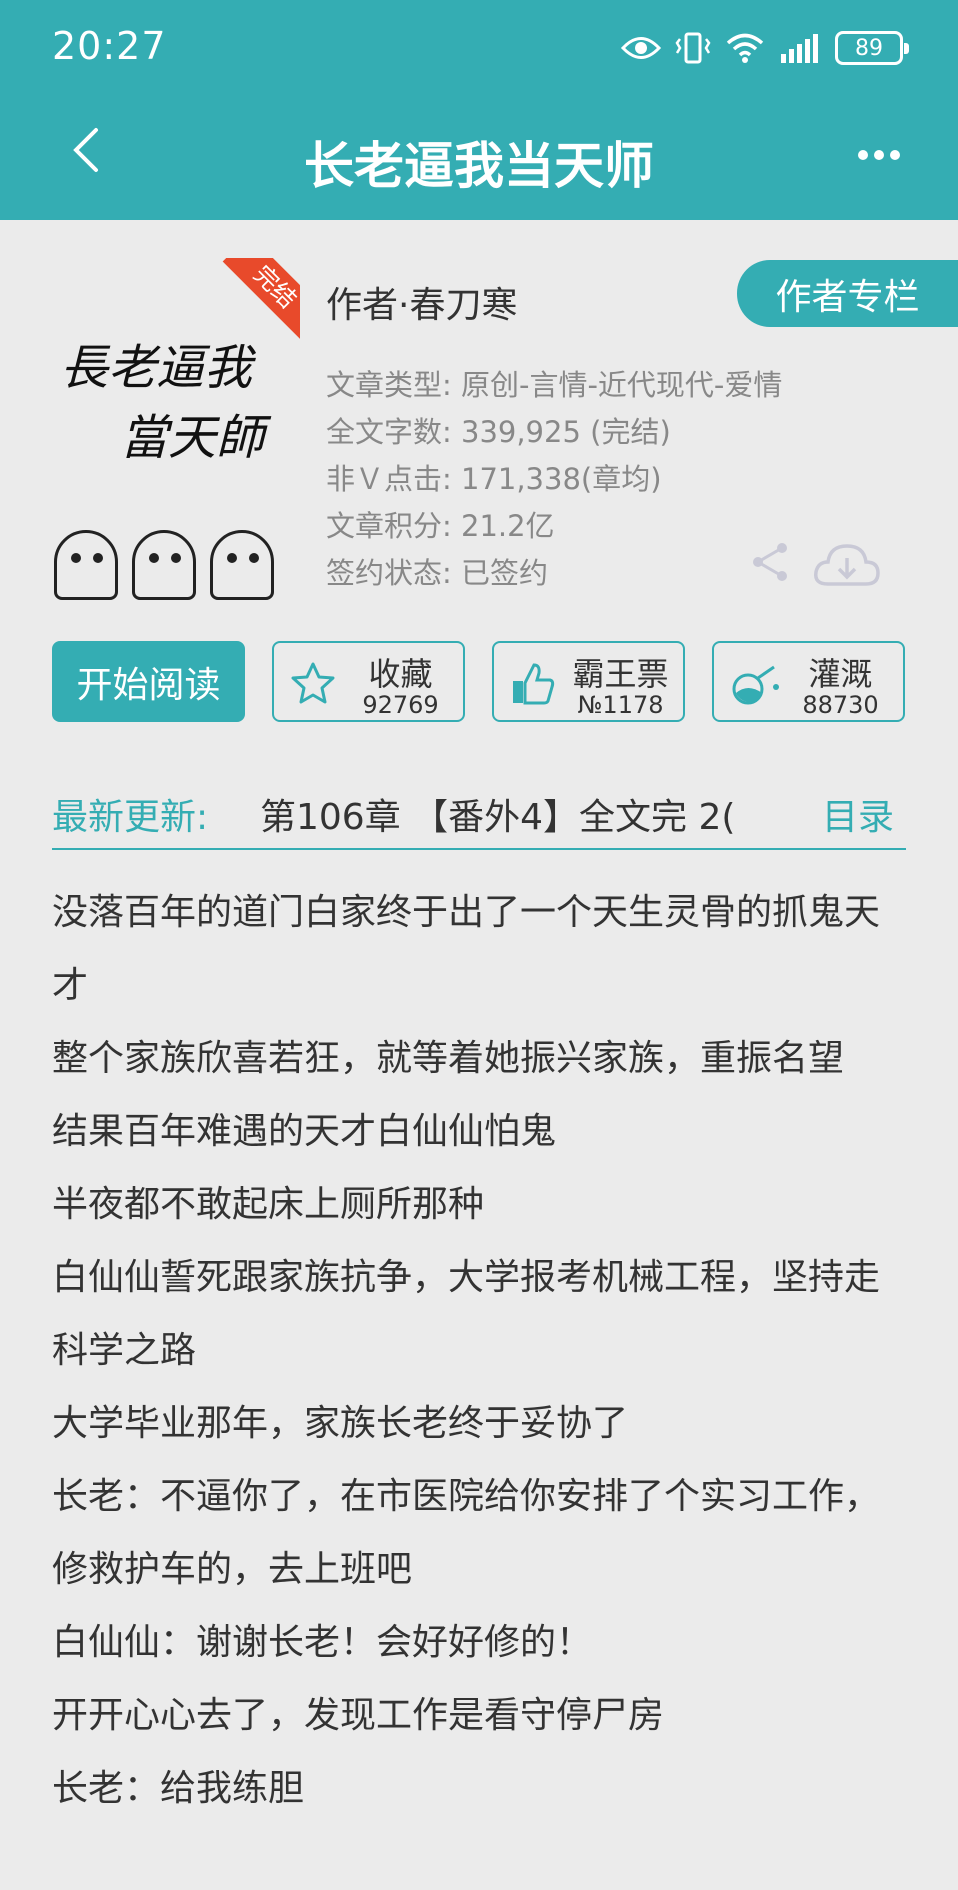 The height and width of the screenshot is (1890, 958). What do you see at coordinates (840, 674) in the screenshot?
I see `irrigate-label: 灌溉` at bounding box center [840, 674].